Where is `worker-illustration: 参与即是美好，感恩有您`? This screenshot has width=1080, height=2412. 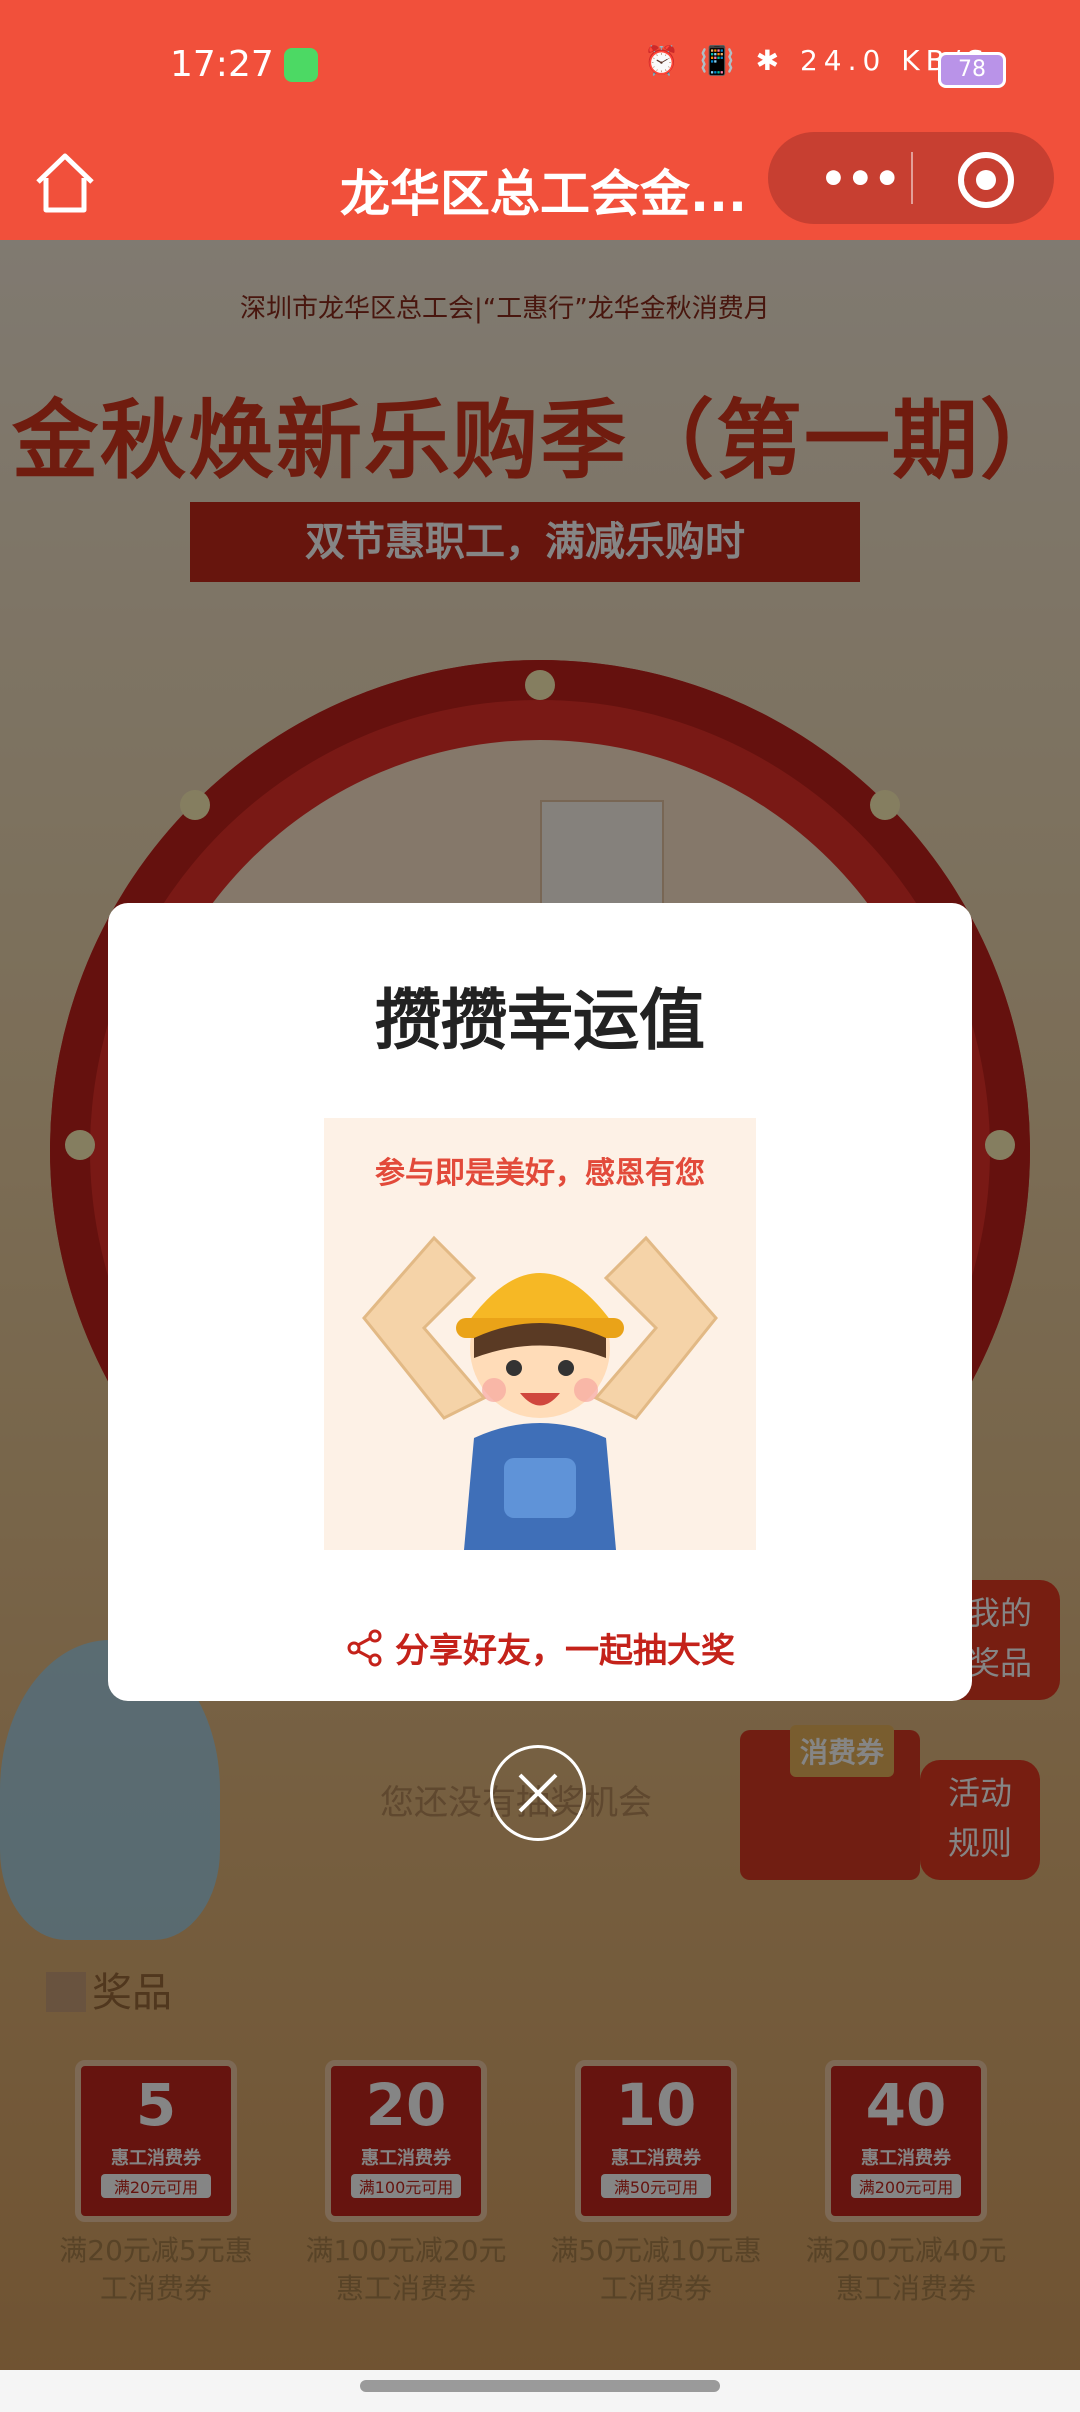
worker-illustration: 参与即是美好，感恩有您 is located at coordinates (540, 1334).